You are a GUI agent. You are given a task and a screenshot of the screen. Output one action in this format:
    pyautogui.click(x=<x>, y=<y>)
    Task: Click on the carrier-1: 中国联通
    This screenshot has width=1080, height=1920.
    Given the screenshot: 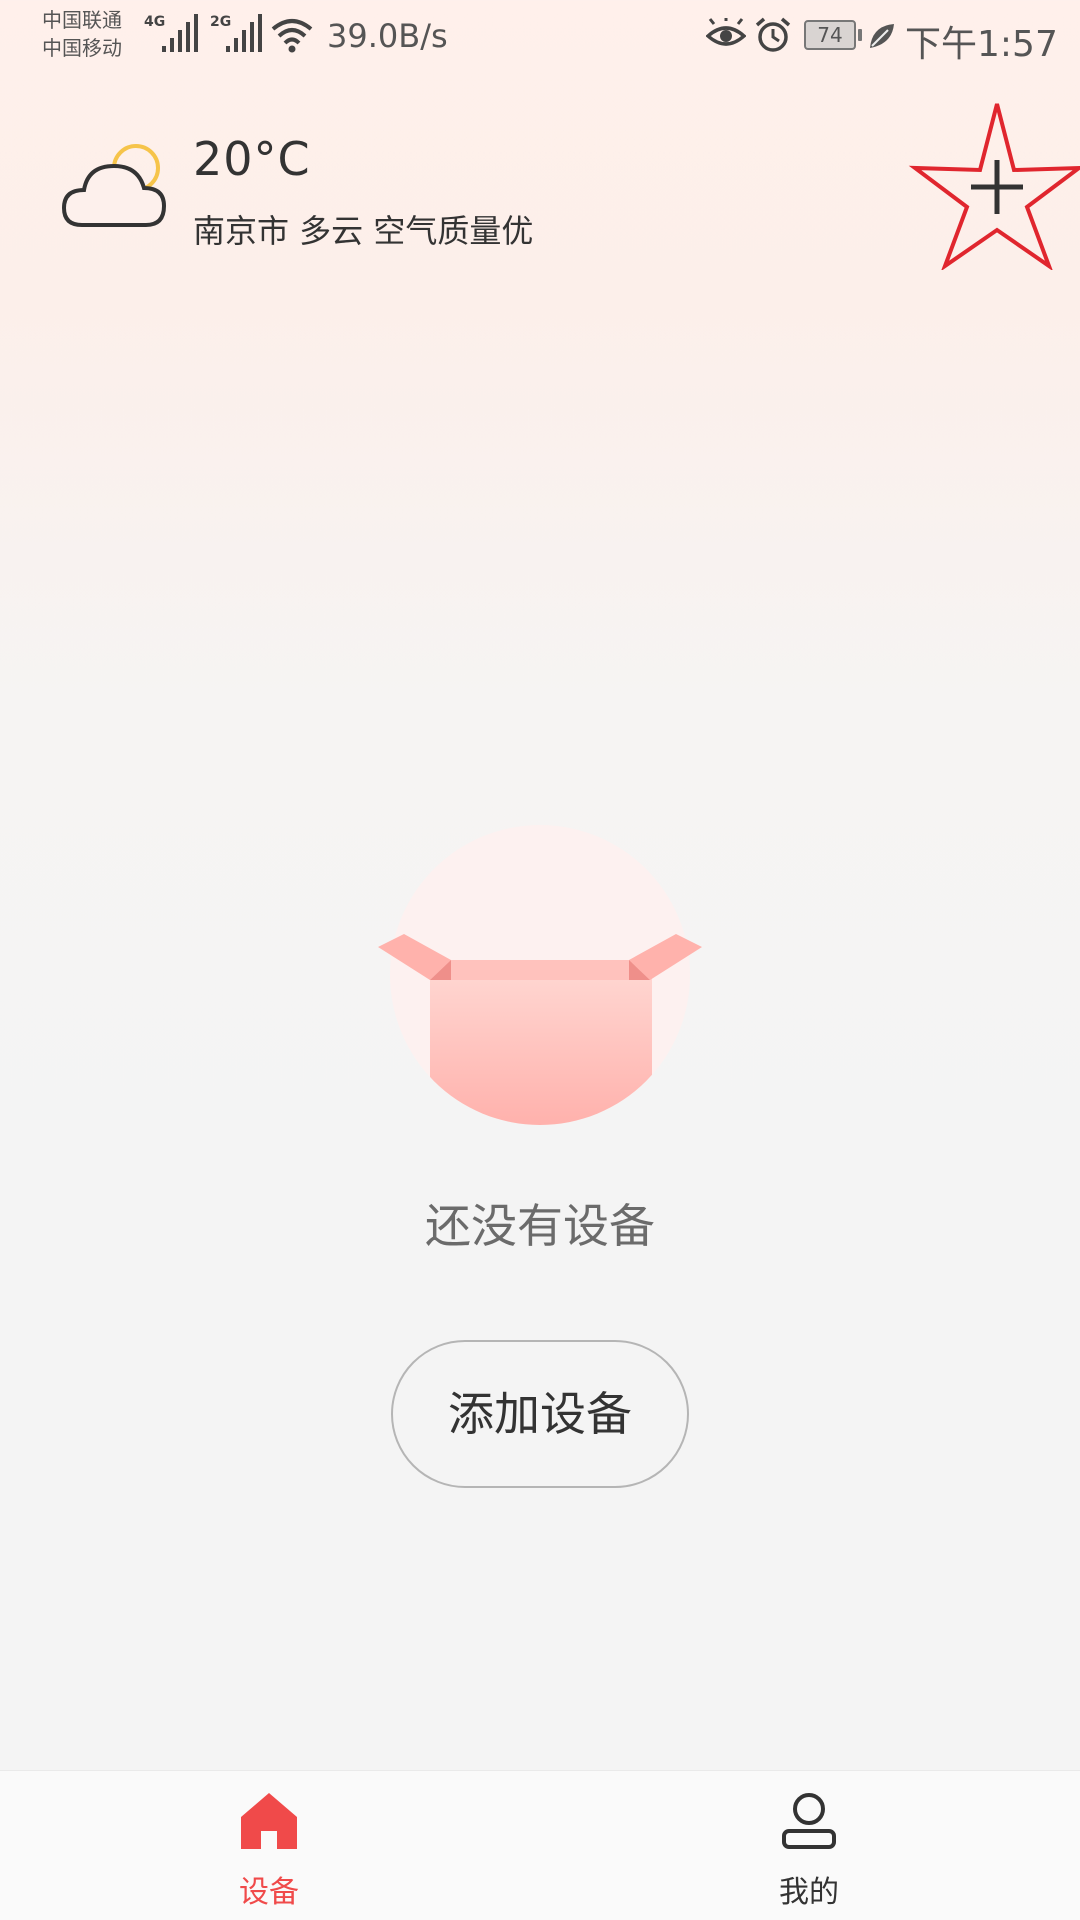 What is the action you would take?
    pyautogui.click(x=82, y=20)
    